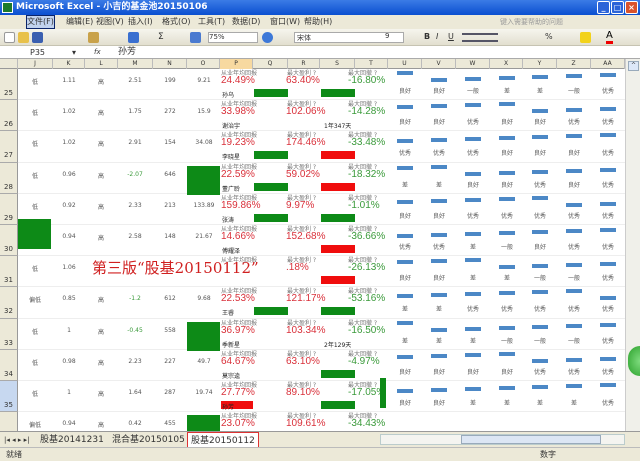 Image resolution: width=640 pixels, height=462 pixels. Describe the element at coordinates (633, 66) in the screenshot. I see `scroll-up-icon: ^` at that location.